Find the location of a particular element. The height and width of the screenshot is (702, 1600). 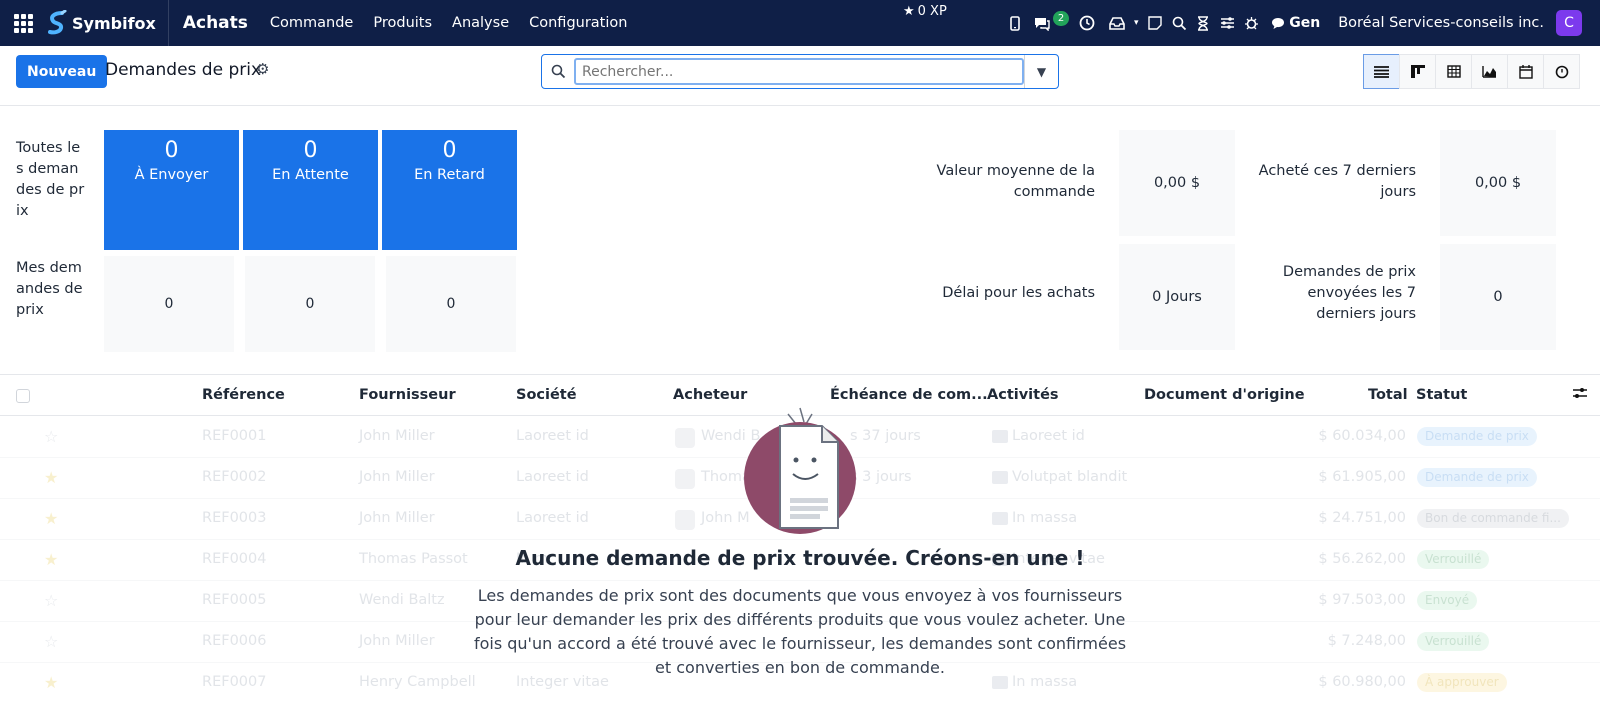

my-waiting: 0 is located at coordinates (310, 304).